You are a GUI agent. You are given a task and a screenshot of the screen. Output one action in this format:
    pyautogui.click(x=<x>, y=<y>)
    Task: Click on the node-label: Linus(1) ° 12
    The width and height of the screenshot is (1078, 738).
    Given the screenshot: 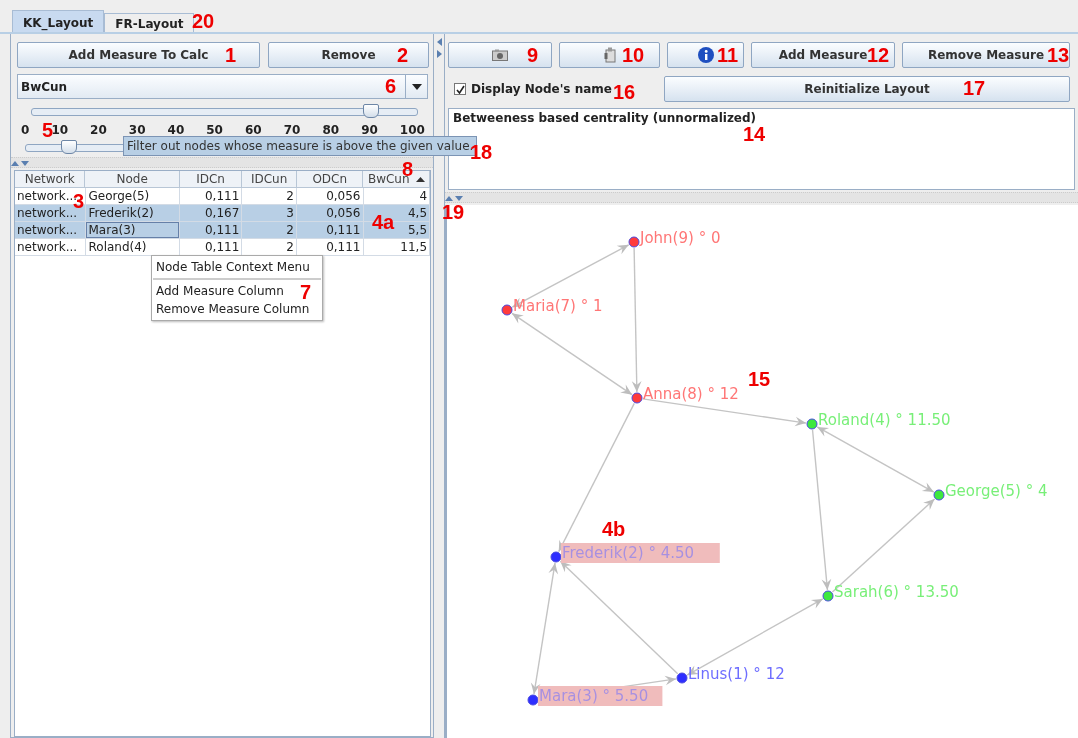 What is the action you would take?
    pyautogui.click(x=736, y=674)
    